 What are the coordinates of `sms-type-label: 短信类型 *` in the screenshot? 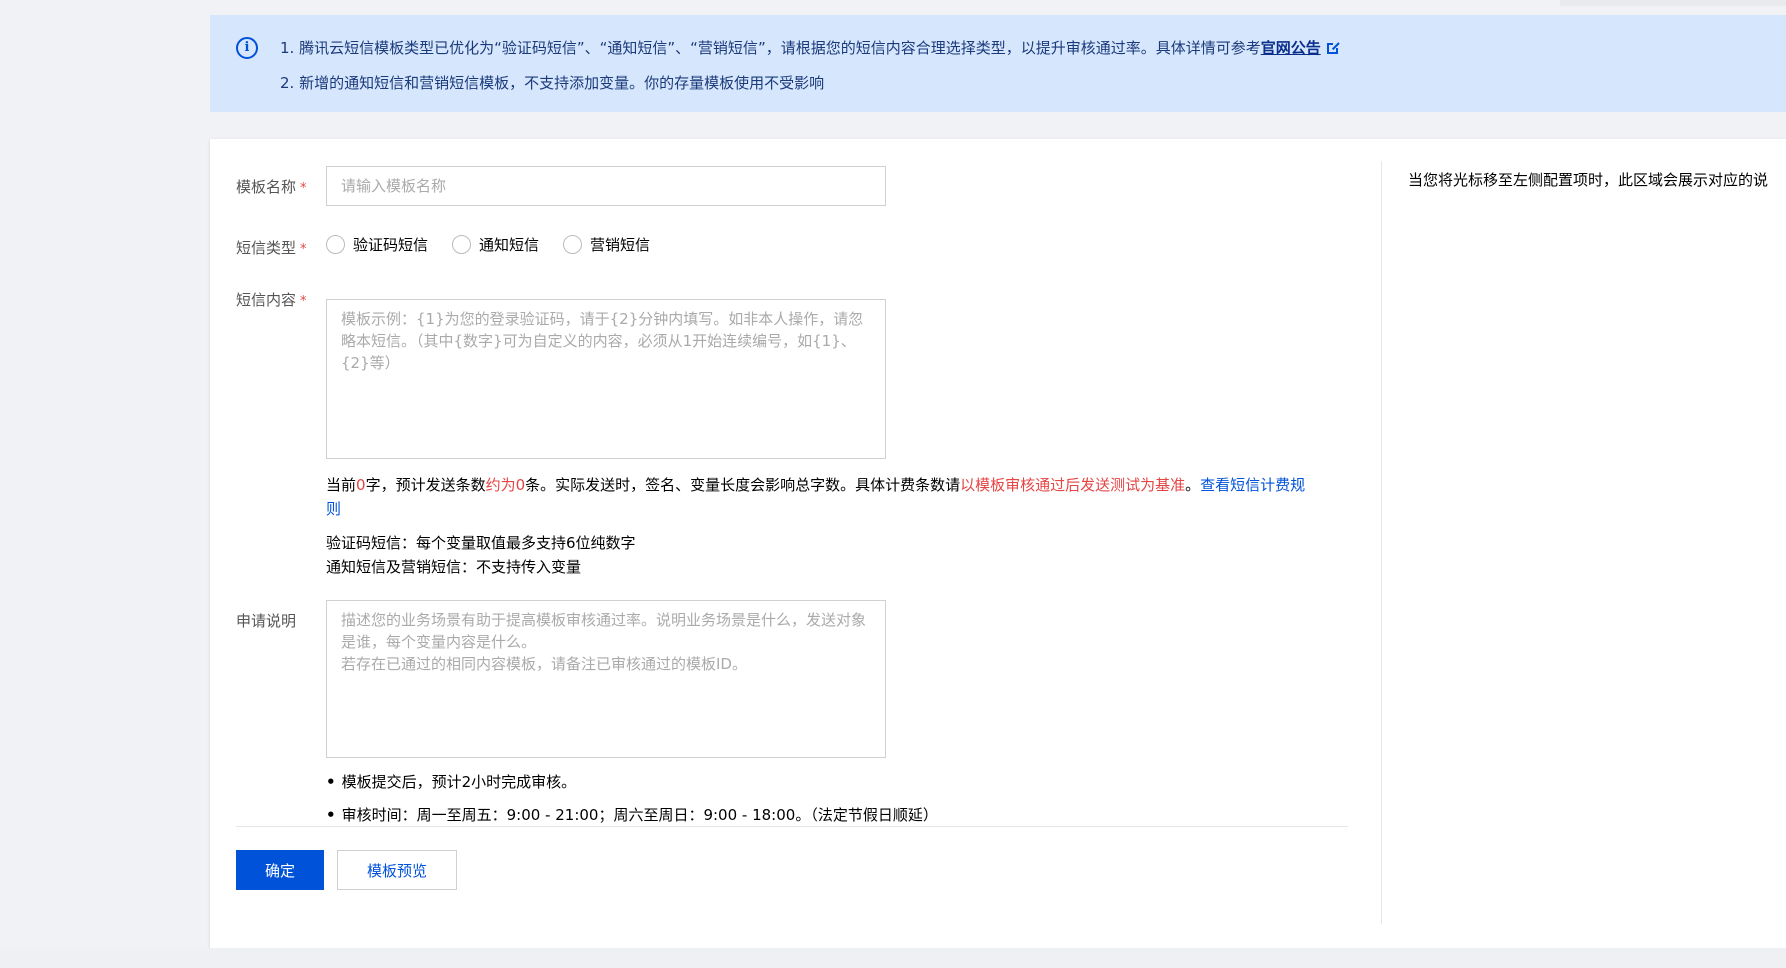 It's located at (271, 248).